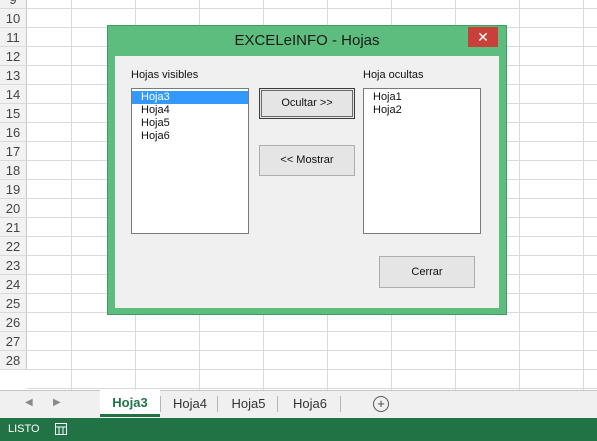 The height and width of the screenshot is (441, 597). Describe the element at coordinates (13, 360) in the screenshot. I see `row-header: 28` at that location.